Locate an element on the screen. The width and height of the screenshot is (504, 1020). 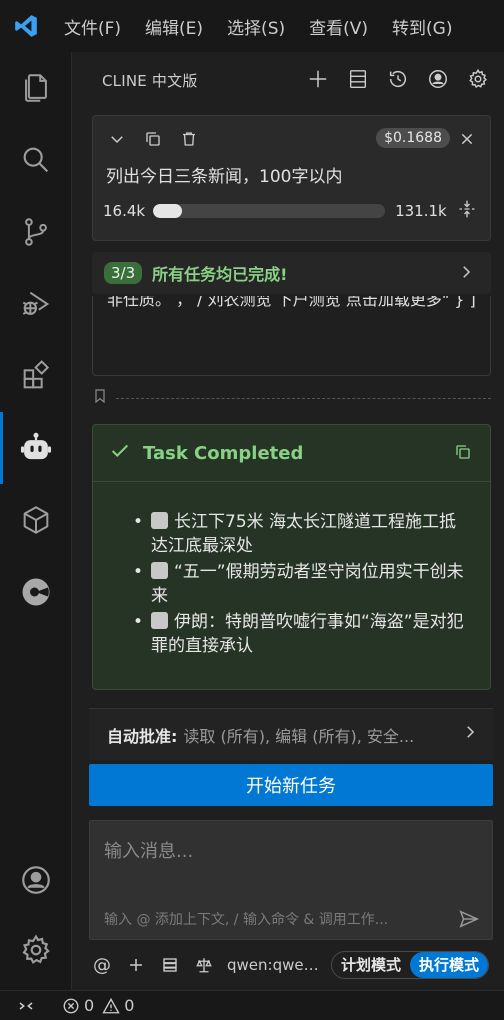
trash-icon is located at coordinates (189, 139).